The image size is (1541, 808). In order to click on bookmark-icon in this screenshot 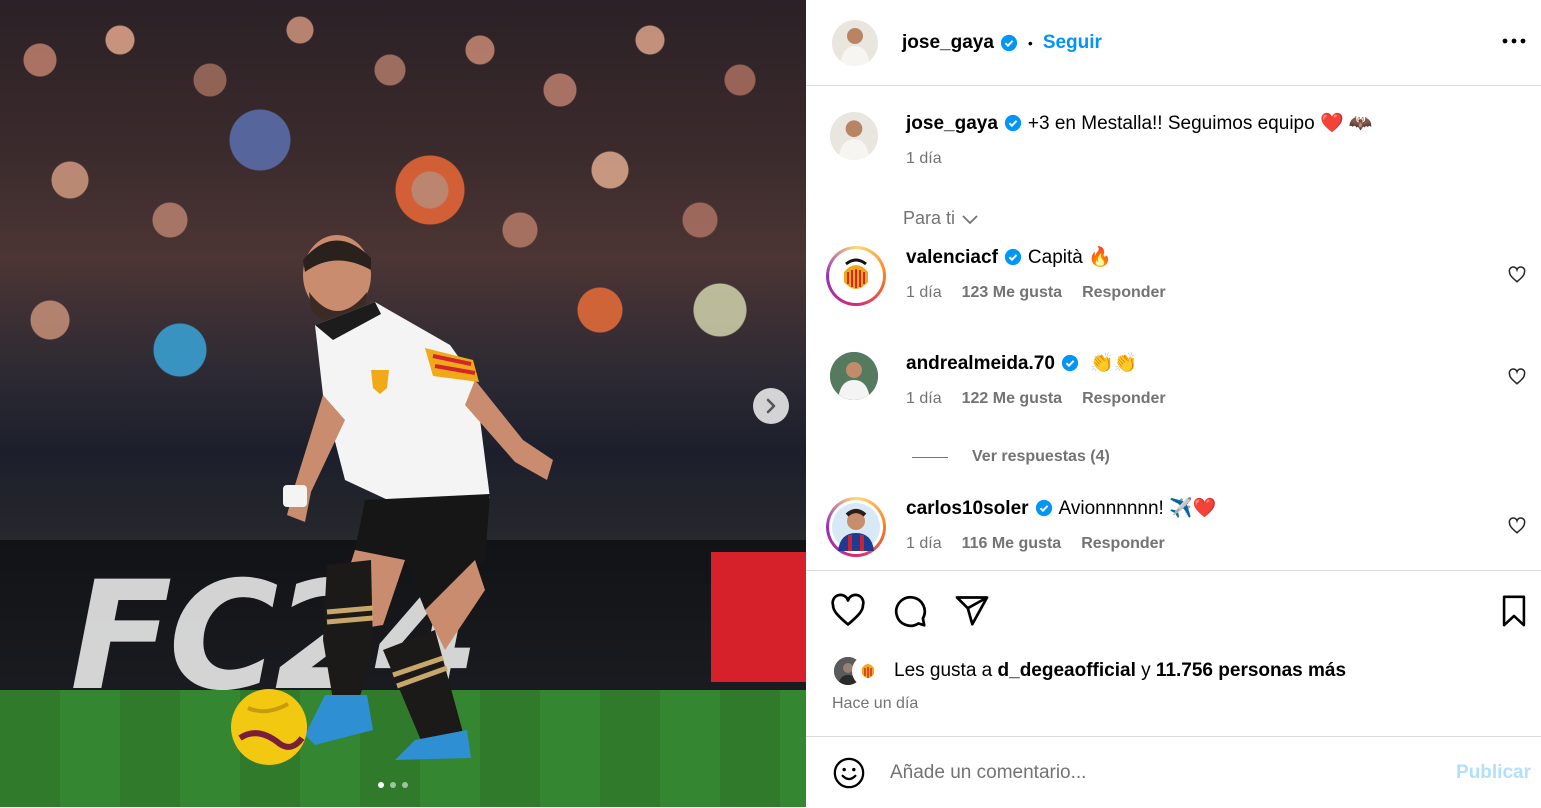, I will do `click(1514, 611)`.